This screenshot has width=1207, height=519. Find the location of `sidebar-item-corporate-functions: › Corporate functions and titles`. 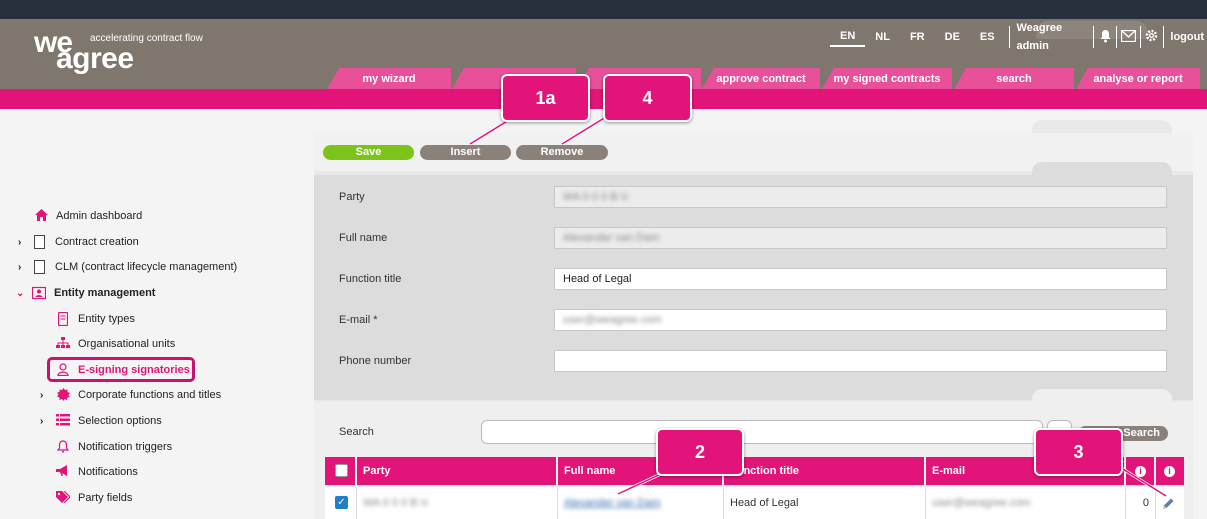

sidebar-item-corporate-functions: › Corporate functions and titles is located at coordinates (130, 395).